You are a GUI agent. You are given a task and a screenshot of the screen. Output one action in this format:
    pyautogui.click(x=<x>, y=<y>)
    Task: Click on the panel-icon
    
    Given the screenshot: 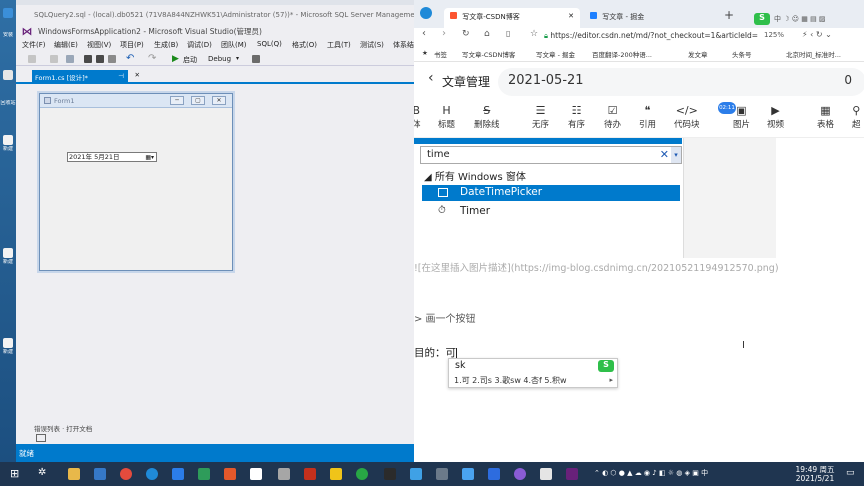 What is the action you would take?
    pyautogui.click(x=41, y=438)
    